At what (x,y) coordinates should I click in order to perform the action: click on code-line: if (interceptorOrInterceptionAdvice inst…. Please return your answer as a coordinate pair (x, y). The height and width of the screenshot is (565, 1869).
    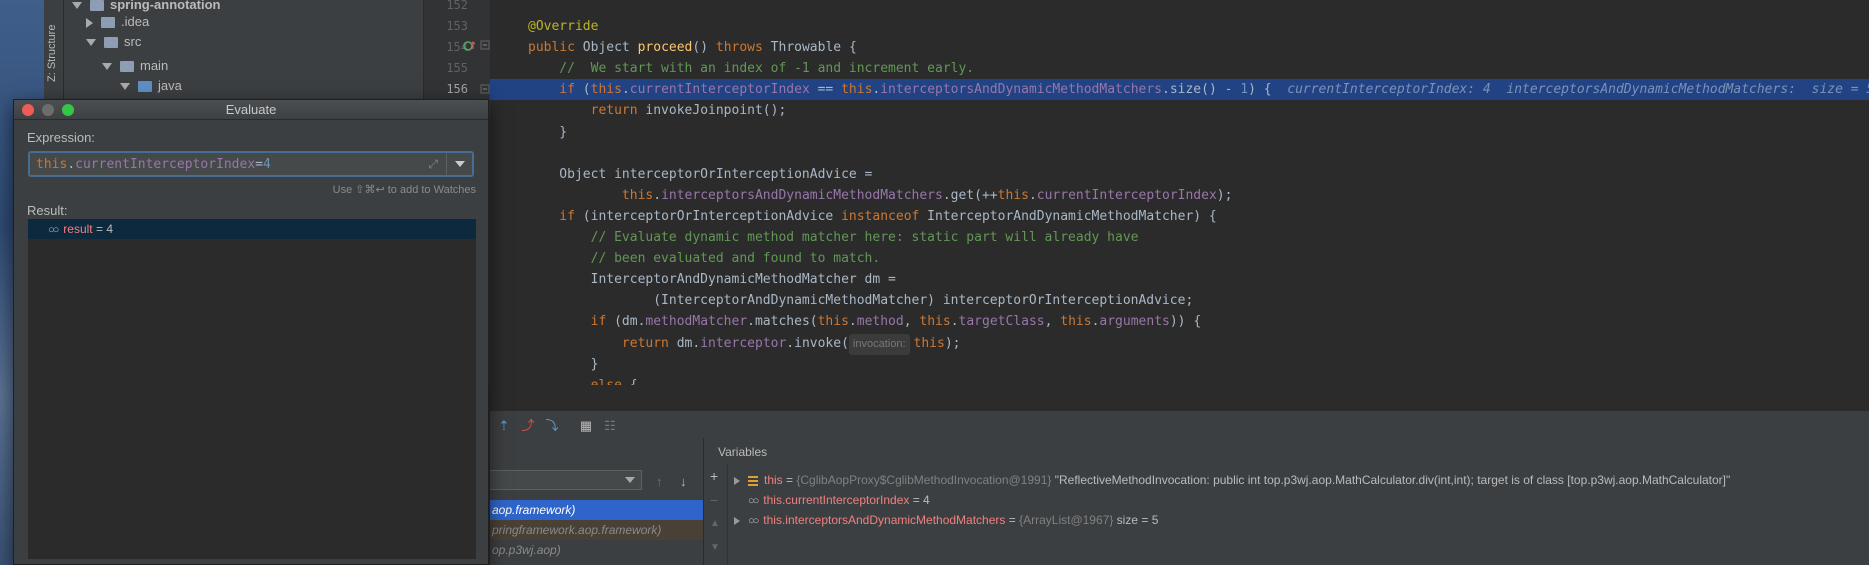
    Looking at the image, I should click on (872, 216).